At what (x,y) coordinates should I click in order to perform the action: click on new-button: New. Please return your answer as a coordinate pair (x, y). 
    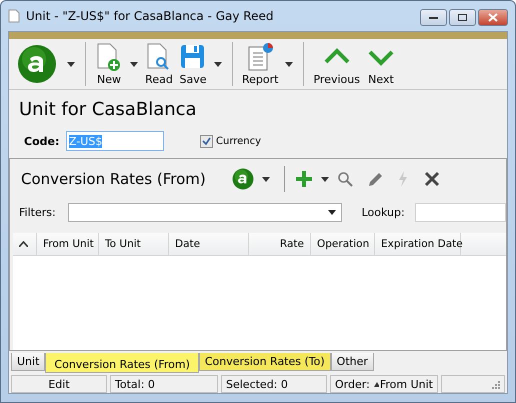
    Looking at the image, I should click on (109, 64).